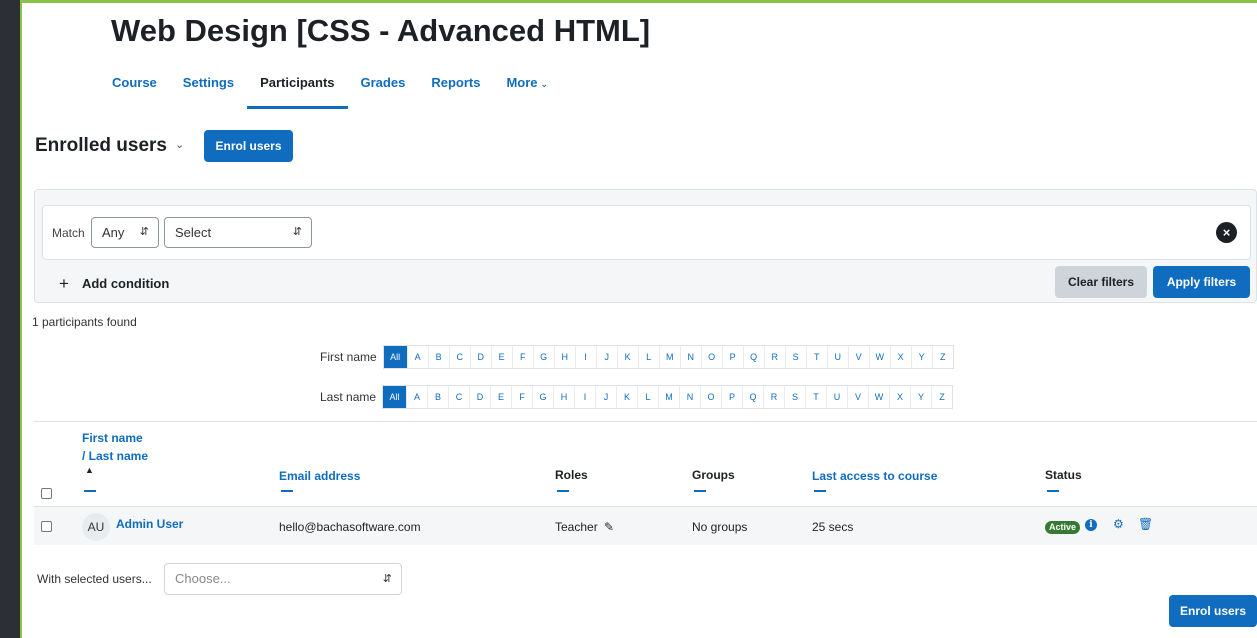  What do you see at coordinates (646, 232) in the screenshot?
I see `filter-condition-row: Match Any ⇵ Select ⇵ ×` at bounding box center [646, 232].